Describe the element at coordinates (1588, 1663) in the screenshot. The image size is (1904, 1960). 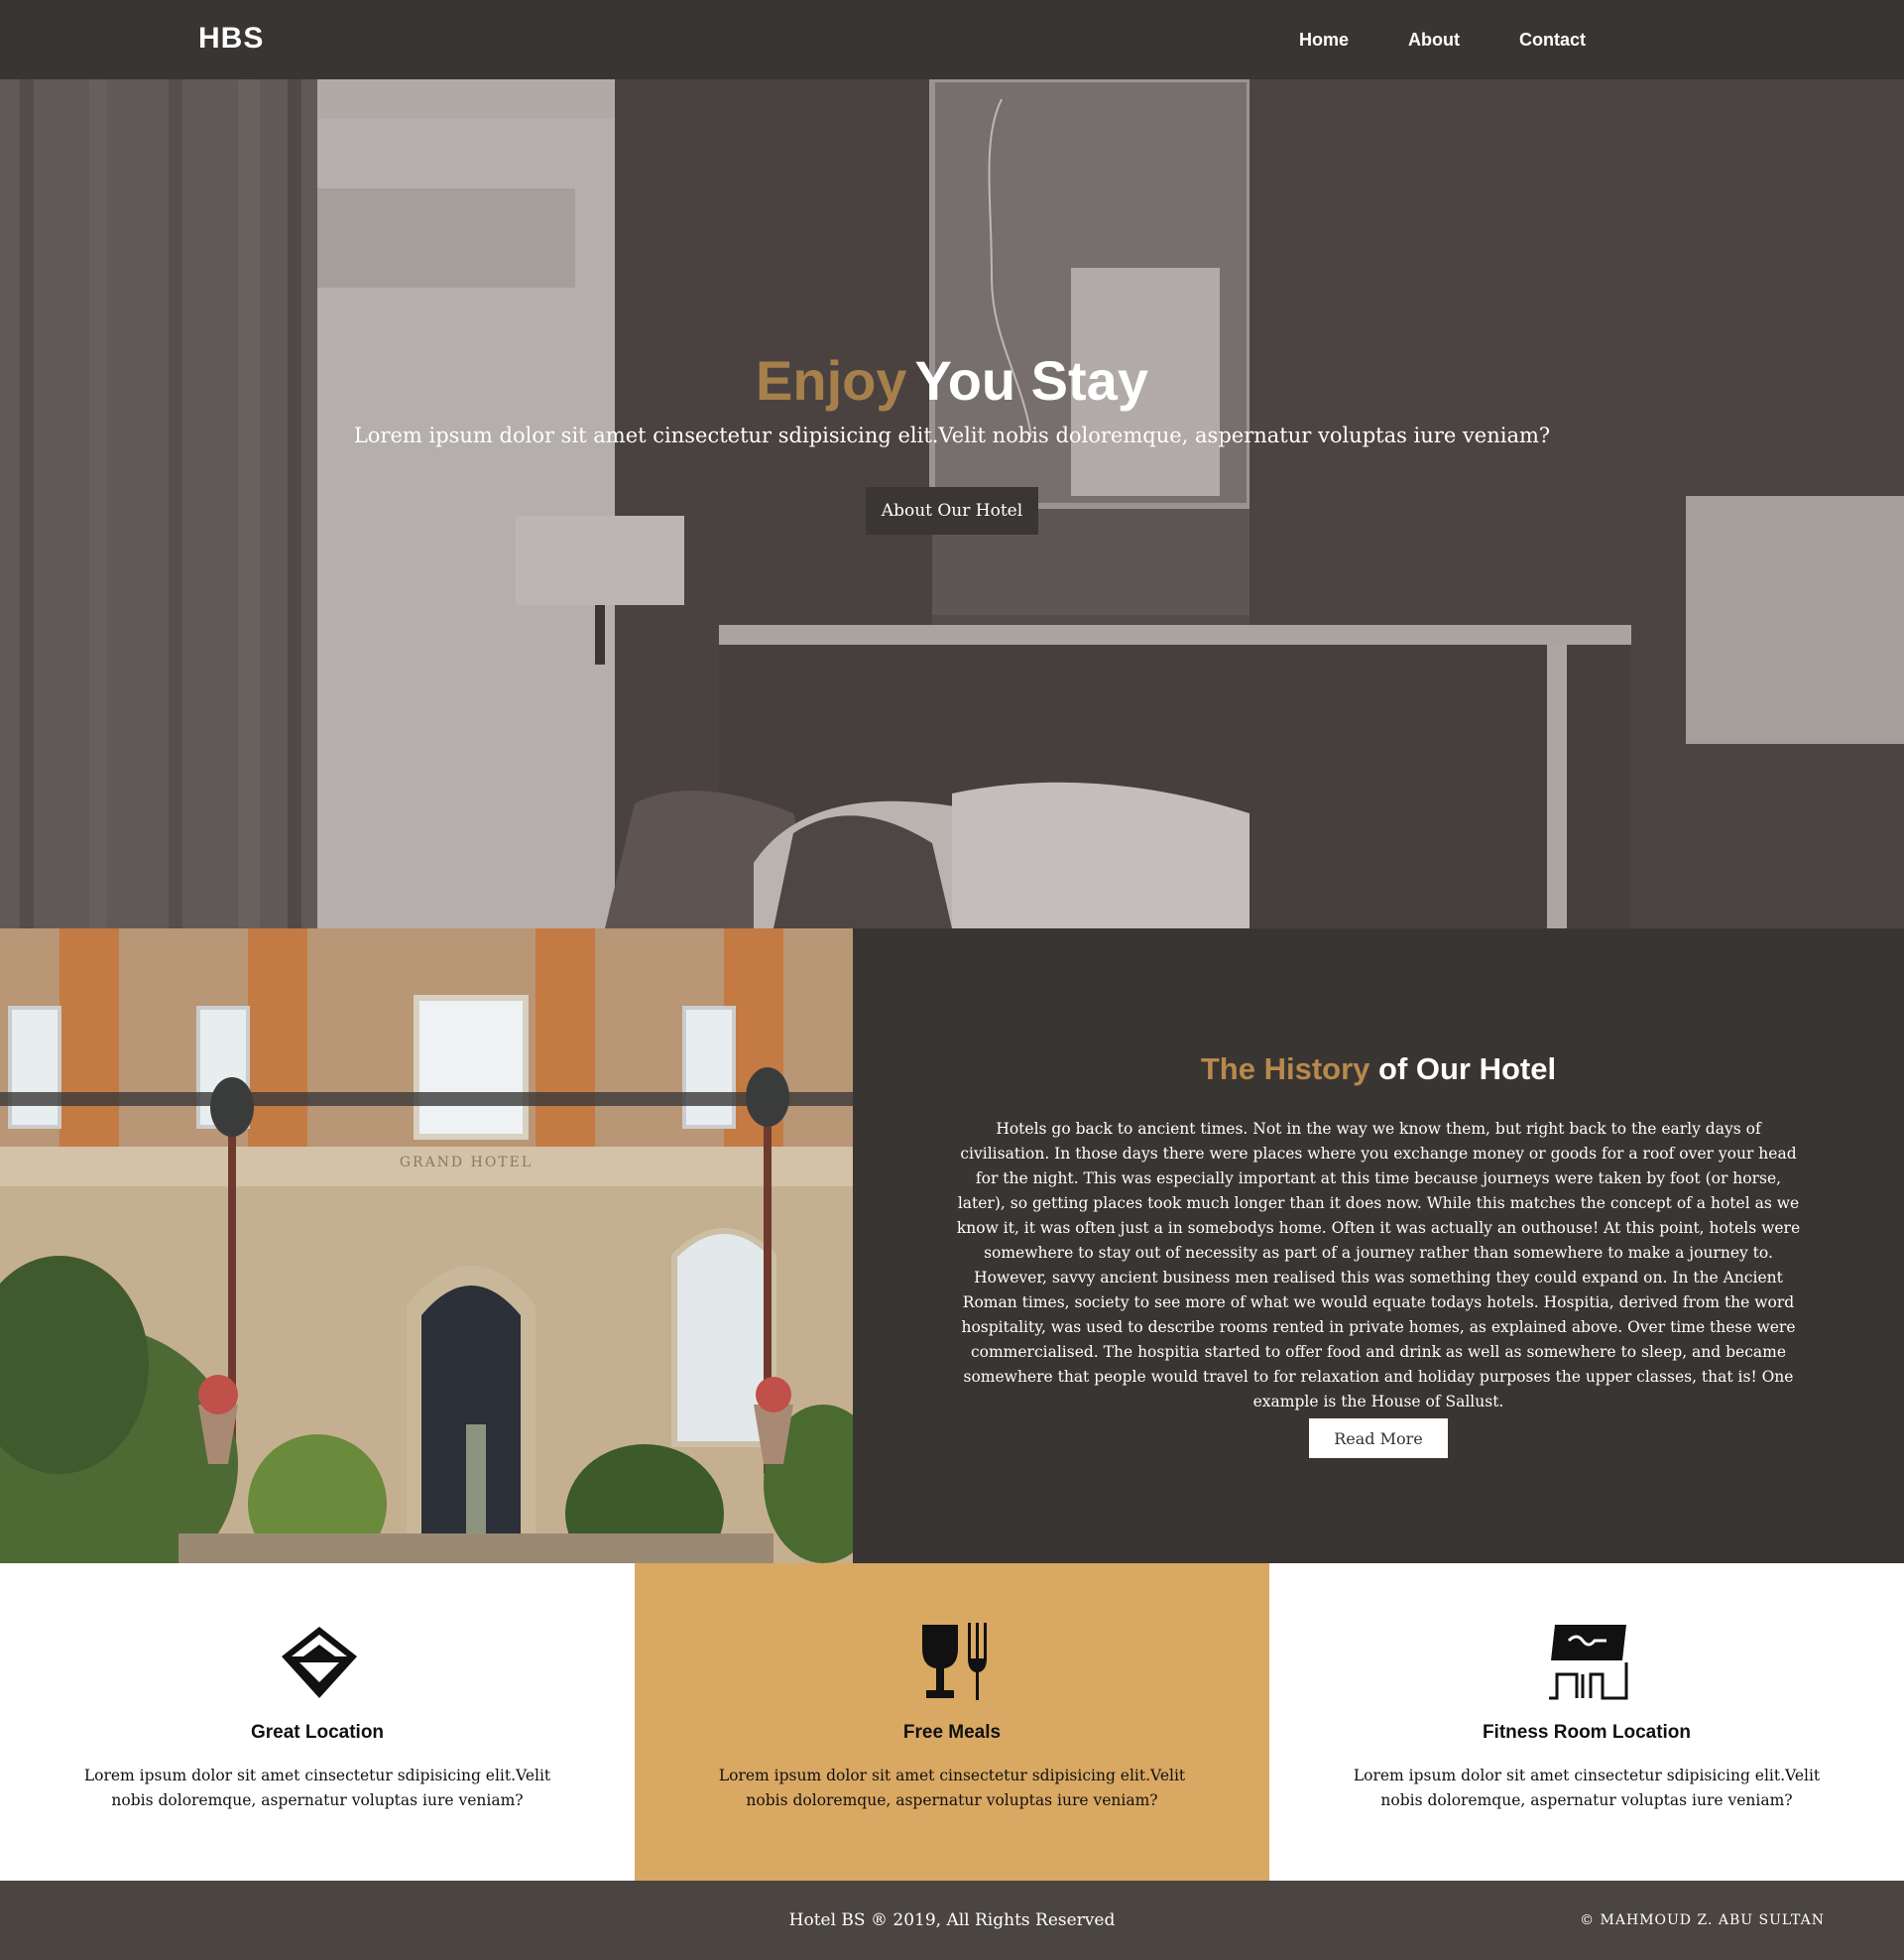
I see `fitness-icon` at that location.